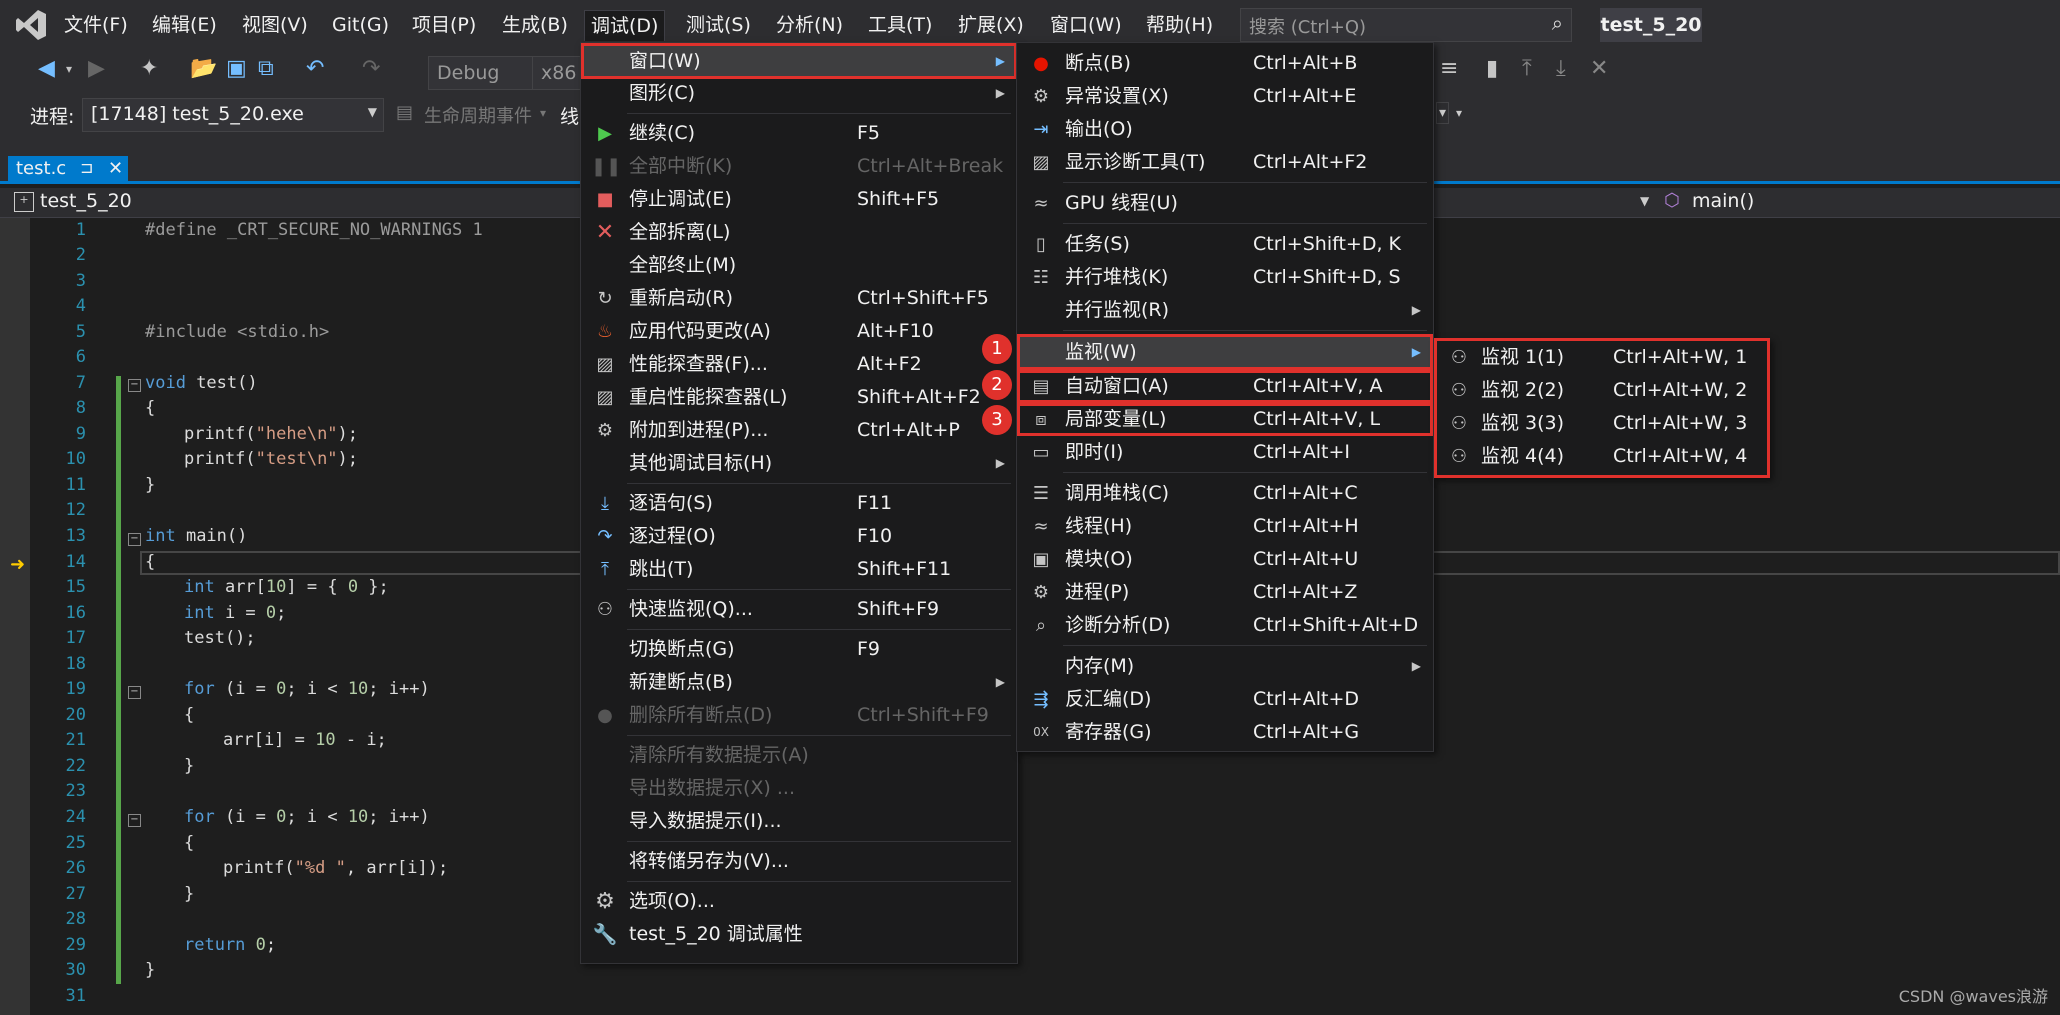  Describe the element at coordinates (605, 569) in the screenshot. I see `step-out-icon: ⤒` at that location.